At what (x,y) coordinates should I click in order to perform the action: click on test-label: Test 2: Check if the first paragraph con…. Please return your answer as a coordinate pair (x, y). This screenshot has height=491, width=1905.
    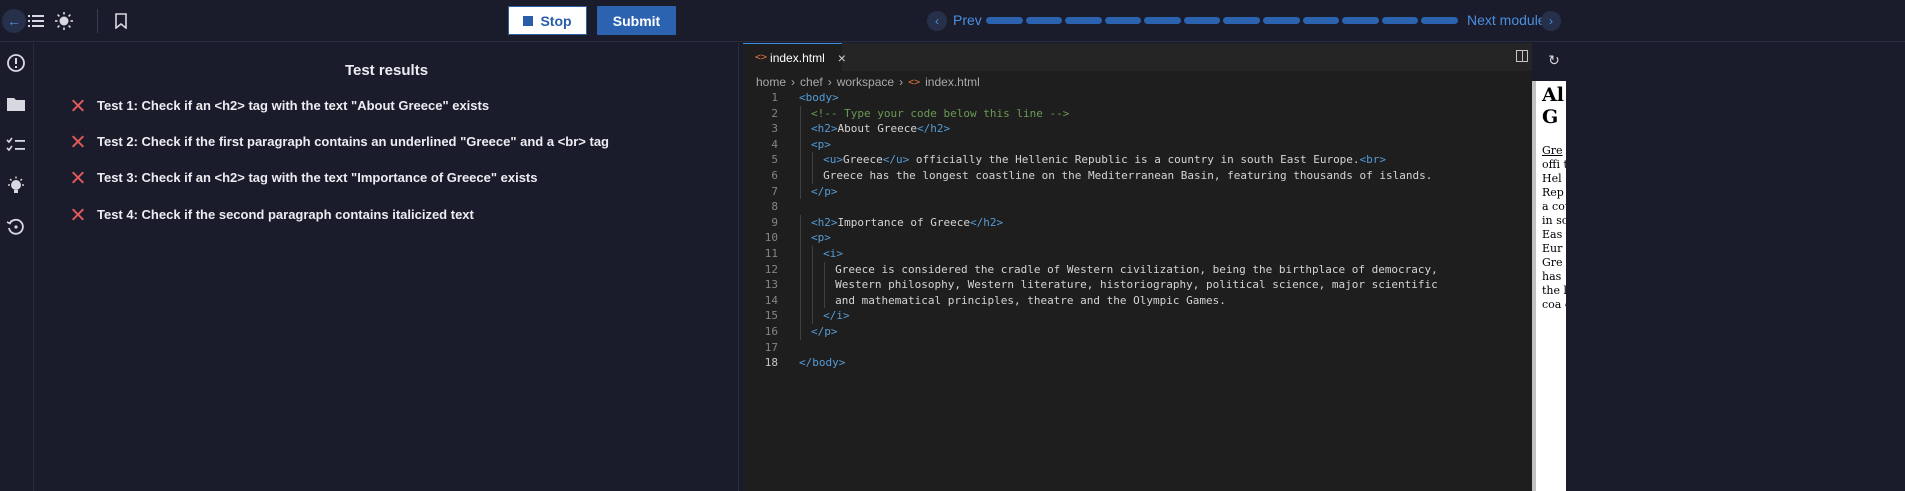
    Looking at the image, I should click on (353, 141).